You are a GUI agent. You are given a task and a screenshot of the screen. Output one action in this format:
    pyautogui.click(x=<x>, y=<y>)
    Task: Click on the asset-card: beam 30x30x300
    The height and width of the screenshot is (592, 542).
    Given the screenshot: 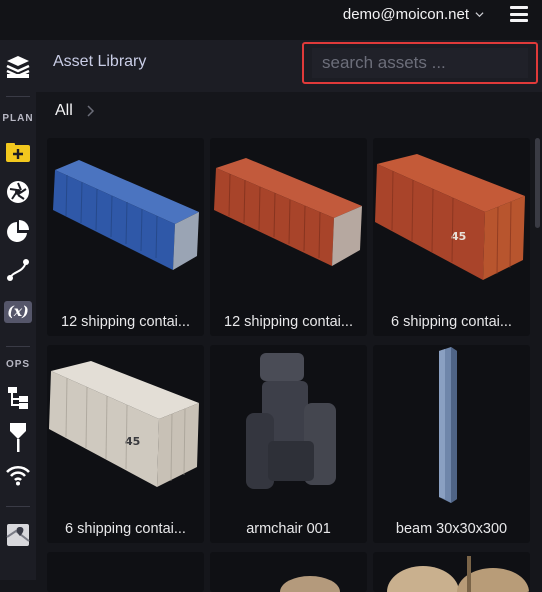 What is the action you would take?
    pyautogui.click(x=451, y=444)
    